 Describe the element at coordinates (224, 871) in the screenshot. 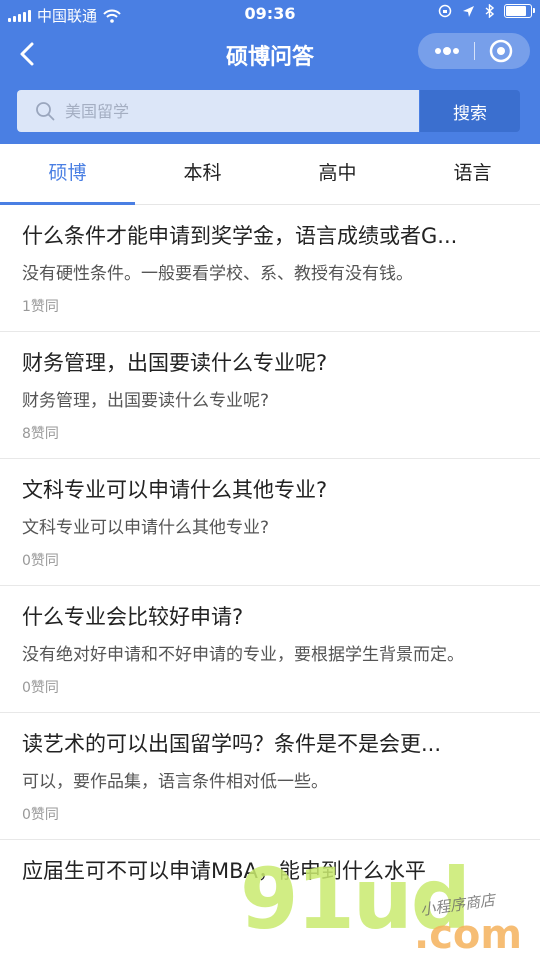

I see `question-title: 应届生可不可以申请MBA，能申到什么水平` at that location.